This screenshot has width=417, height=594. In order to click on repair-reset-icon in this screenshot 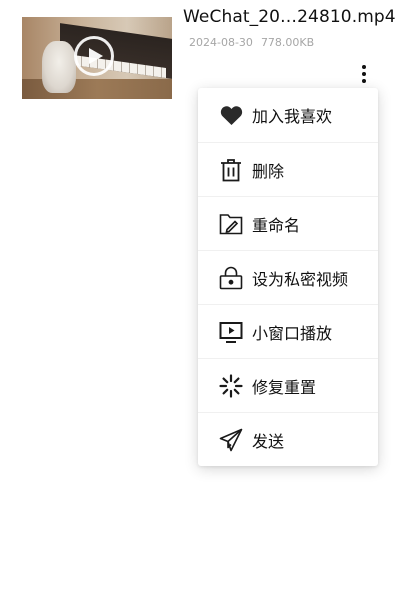, I will do `click(231, 385)`.